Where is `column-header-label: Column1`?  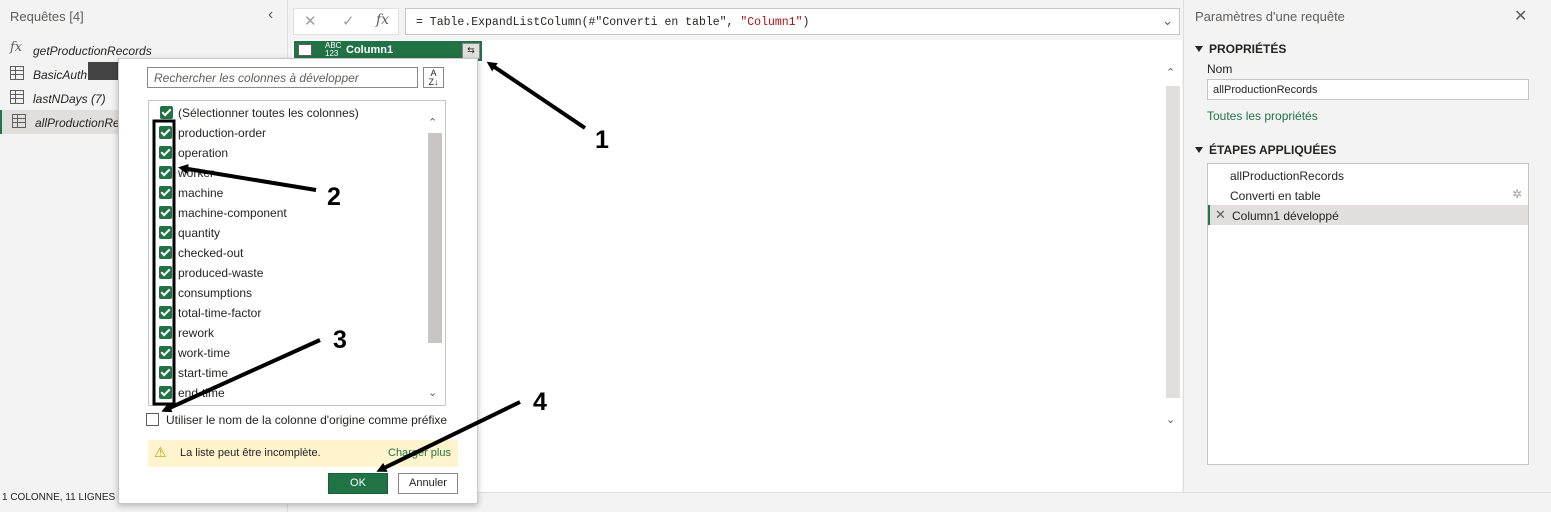
column-header-label: Column1 is located at coordinates (370, 50).